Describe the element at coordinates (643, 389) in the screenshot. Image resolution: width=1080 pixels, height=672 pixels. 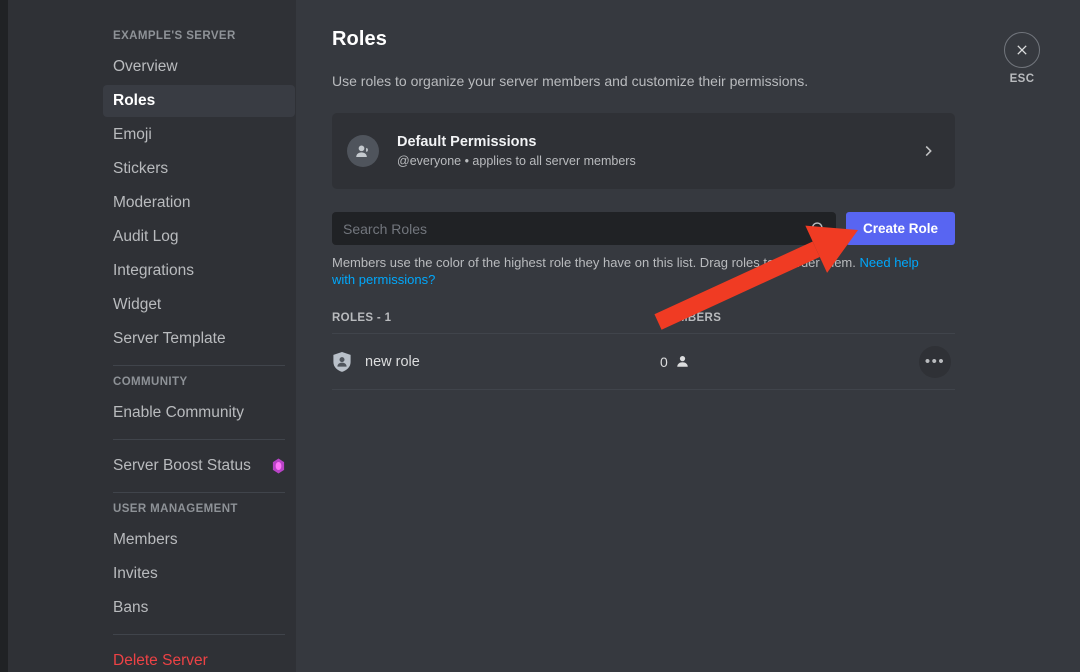
I see `table-divider-bottom` at that location.